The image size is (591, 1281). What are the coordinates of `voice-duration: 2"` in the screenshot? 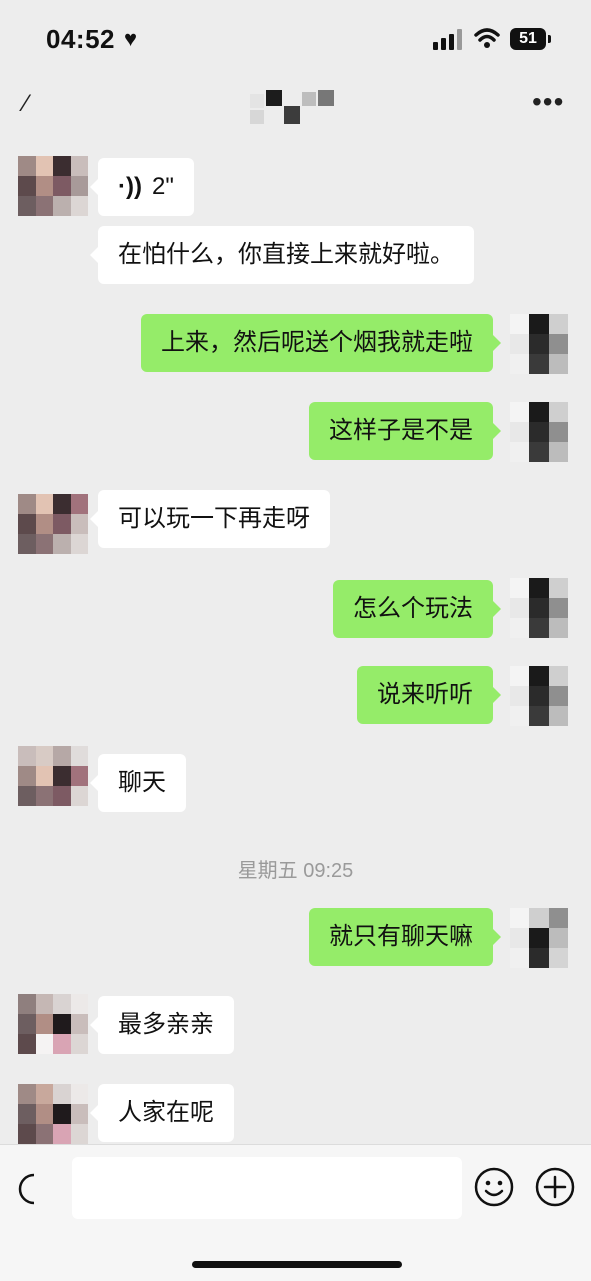 It's located at (162, 186).